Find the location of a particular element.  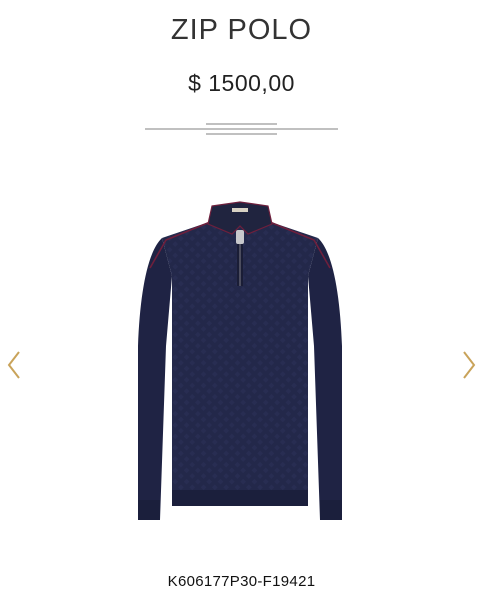

previous-image-button is located at coordinates (14, 365).